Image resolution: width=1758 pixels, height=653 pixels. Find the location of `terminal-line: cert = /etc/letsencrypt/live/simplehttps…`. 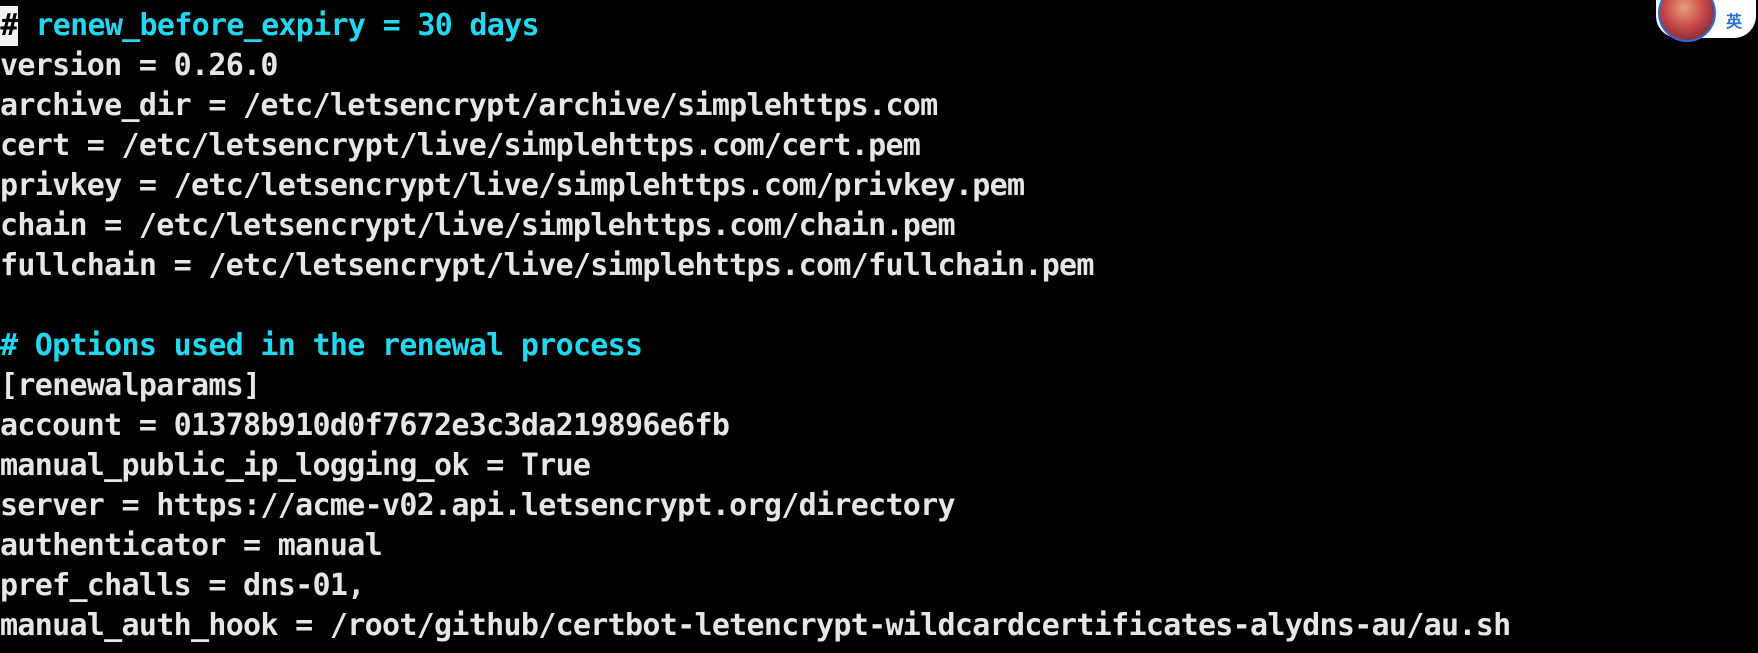

terminal-line: cert = /etc/letsencrypt/live/simplehttps… is located at coordinates (460, 145).